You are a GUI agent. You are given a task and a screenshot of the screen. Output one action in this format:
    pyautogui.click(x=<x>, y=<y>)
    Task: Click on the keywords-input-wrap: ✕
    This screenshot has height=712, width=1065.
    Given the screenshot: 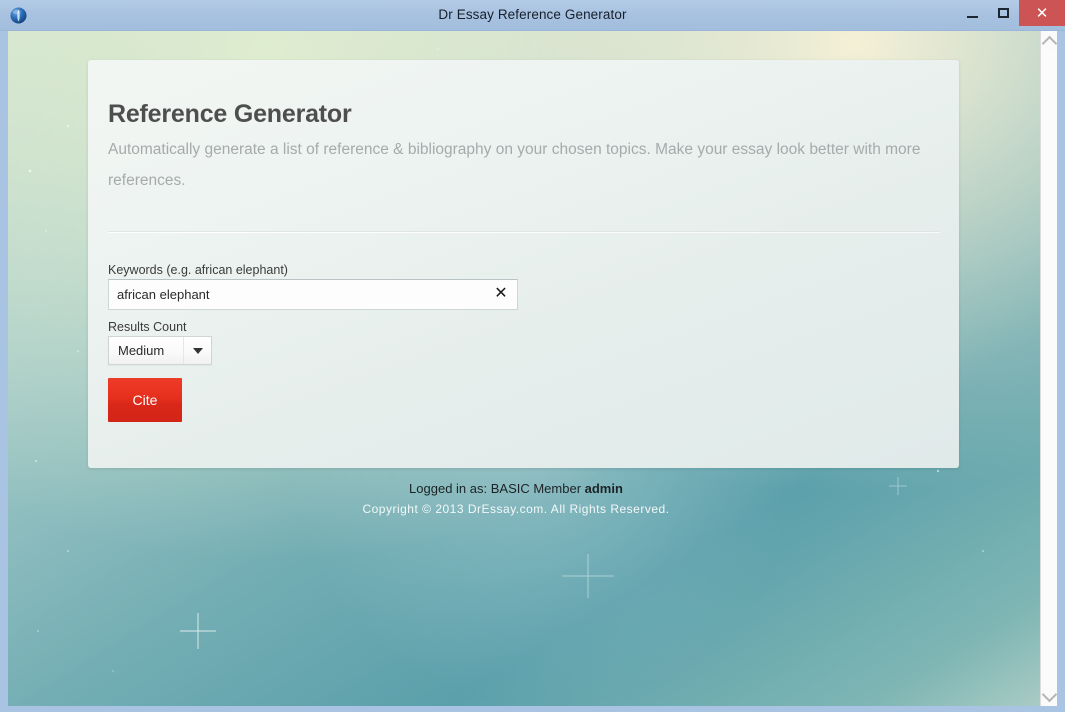 What is the action you would take?
    pyautogui.click(x=313, y=294)
    